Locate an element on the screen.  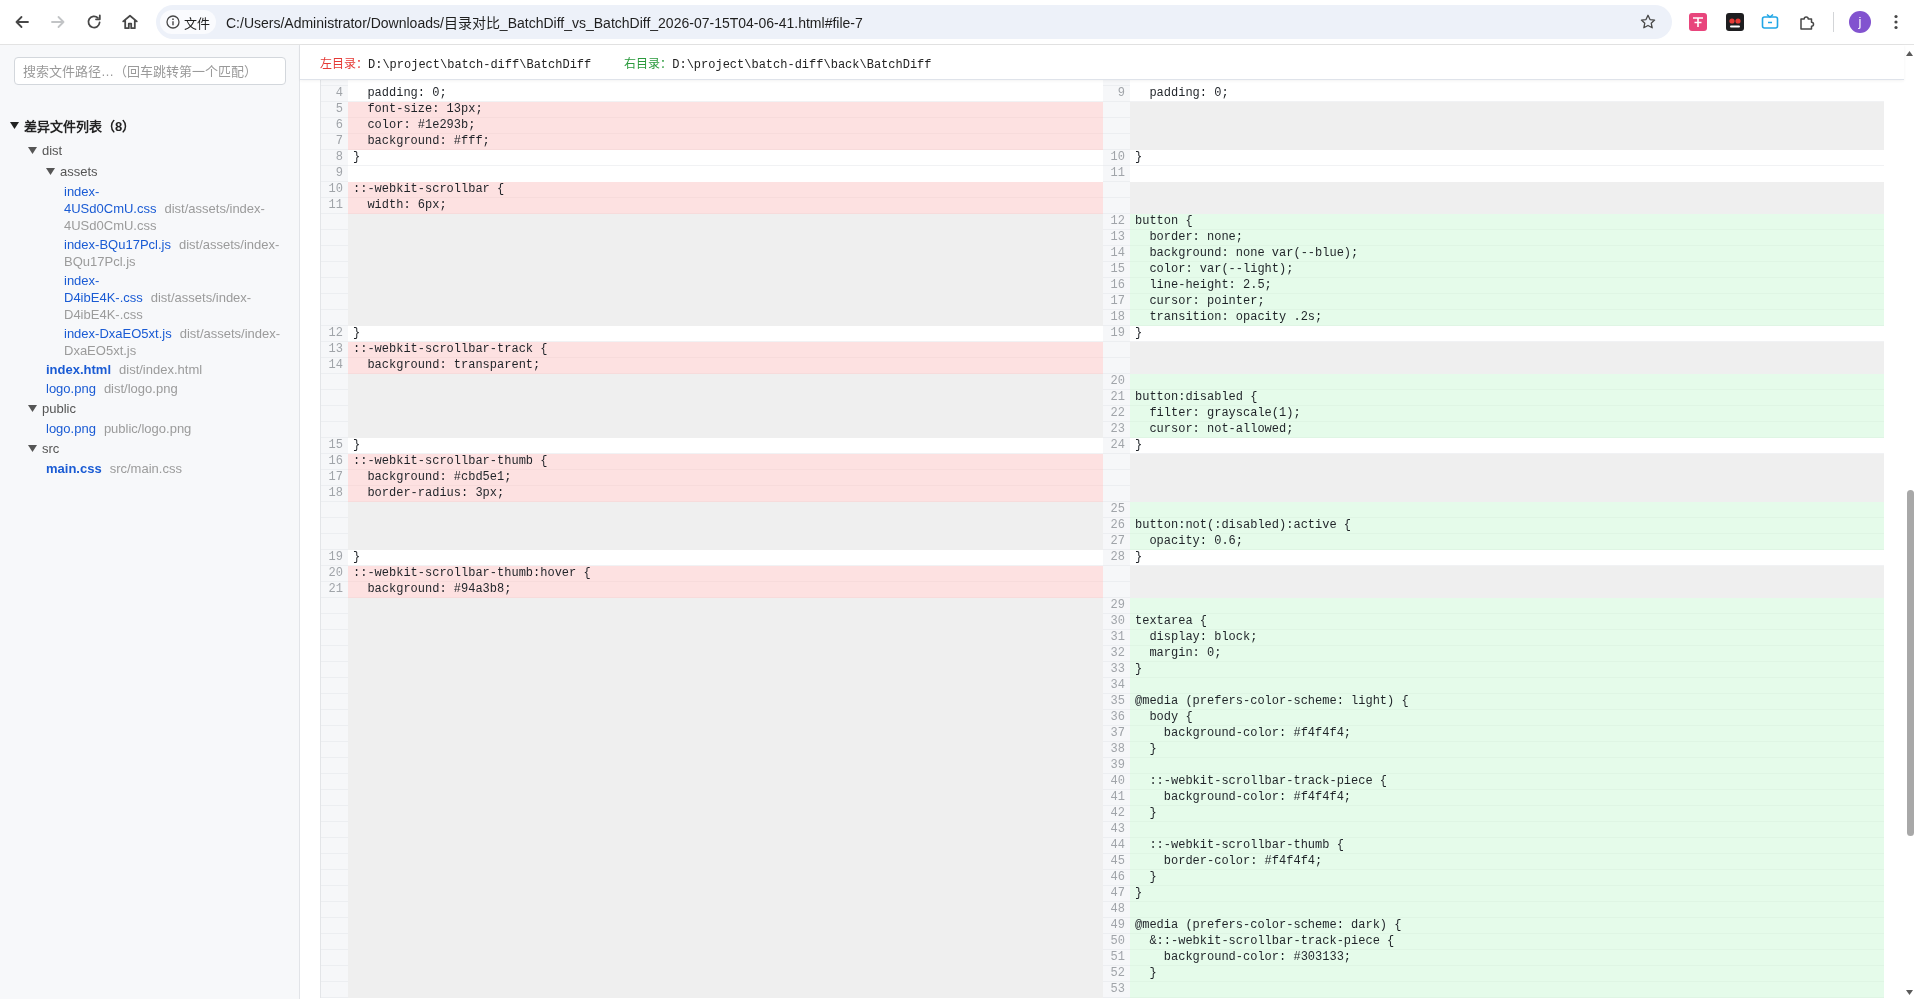
file-path: dist/logo.png is located at coordinates (140, 388).